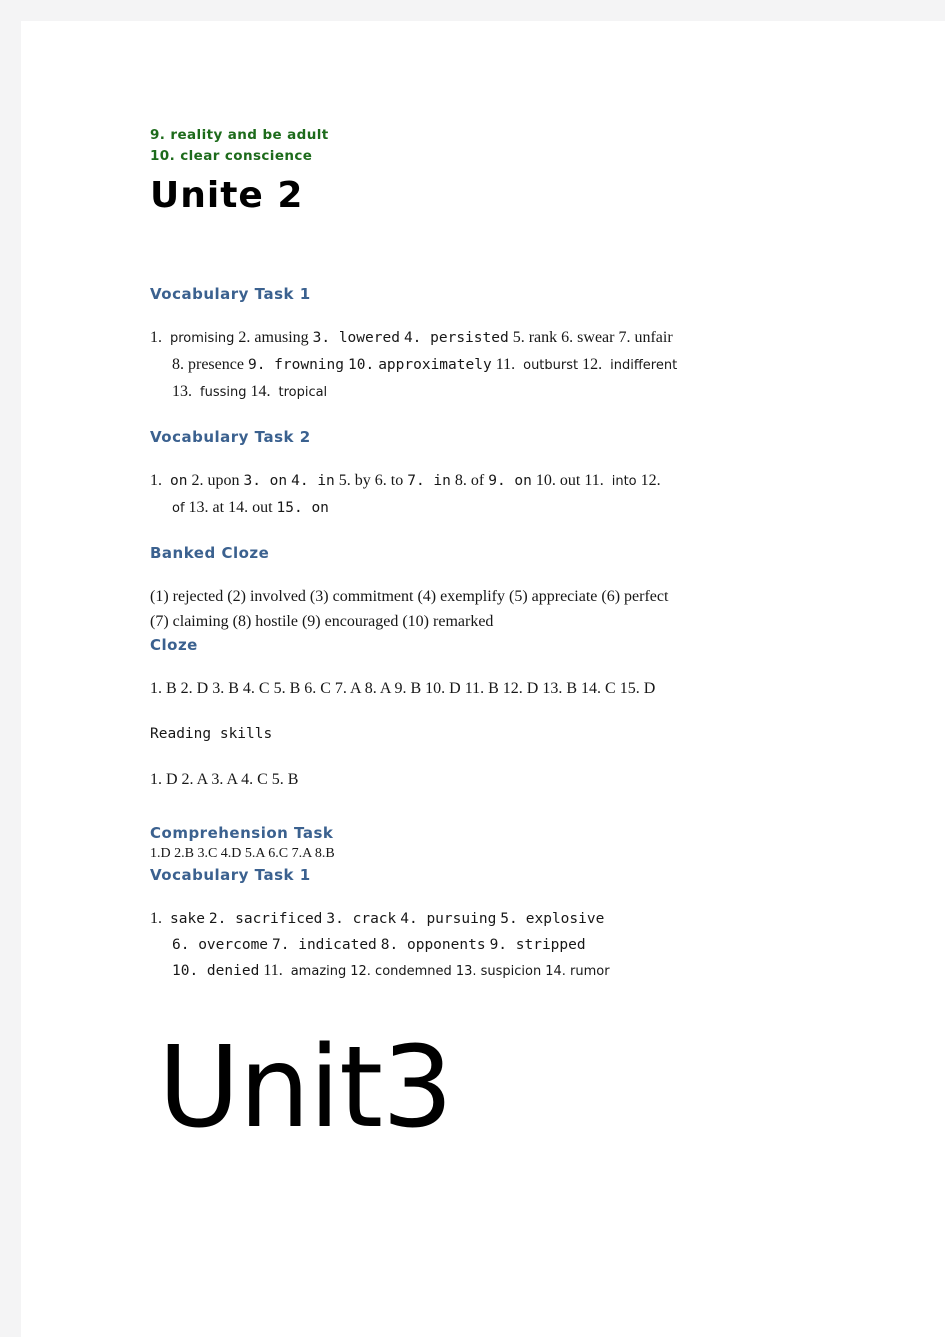 The width and height of the screenshot is (945, 1337). I want to click on answer-token: of, so click(178, 508).